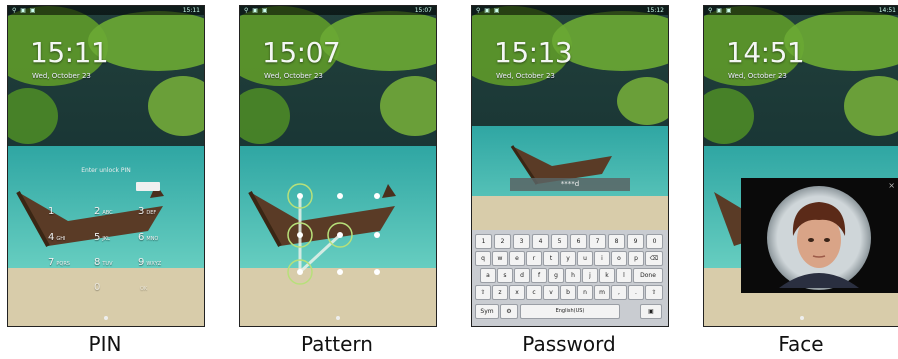  Describe the element at coordinates (636, 258) in the screenshot. I see `key: p` at that location.